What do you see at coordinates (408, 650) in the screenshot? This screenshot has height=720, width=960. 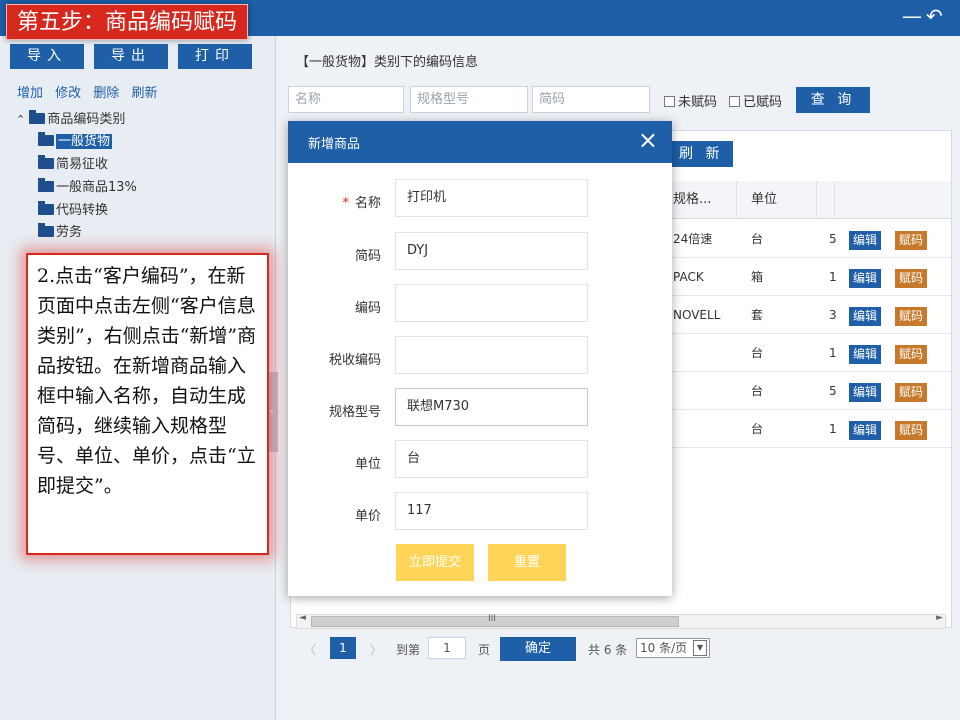 I see `goto-label: 到第` at bounding box center [408, 650].